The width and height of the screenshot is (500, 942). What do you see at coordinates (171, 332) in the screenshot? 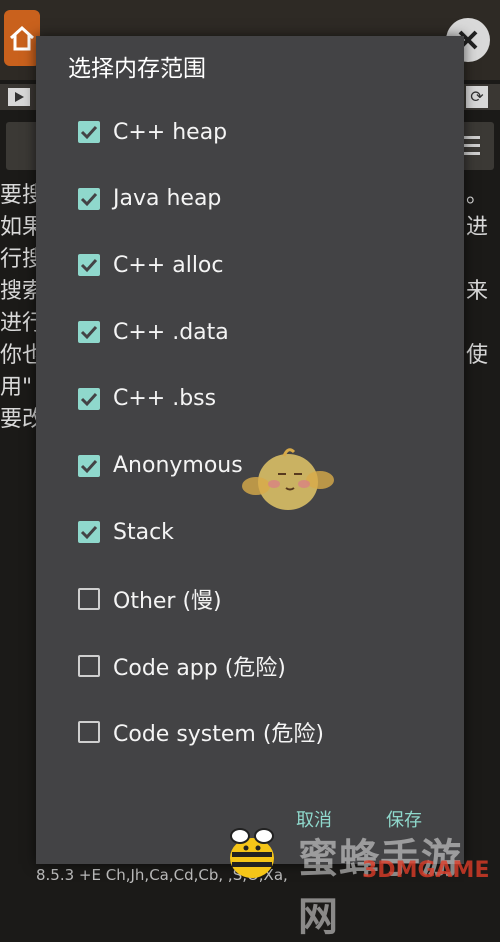
I see `option-label: C++ .data` at bounding box center [171, 332].